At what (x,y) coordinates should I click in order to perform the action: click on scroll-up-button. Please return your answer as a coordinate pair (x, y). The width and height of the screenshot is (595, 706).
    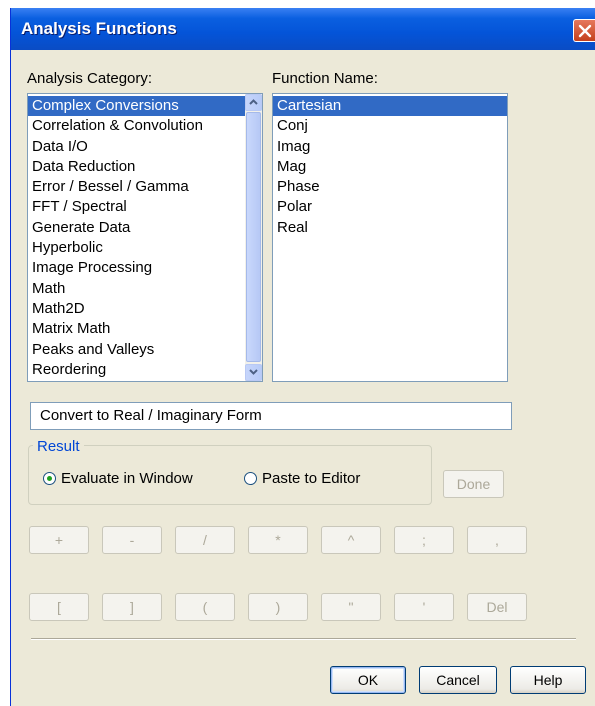
    Looking at the image, I should click on (253, 102).